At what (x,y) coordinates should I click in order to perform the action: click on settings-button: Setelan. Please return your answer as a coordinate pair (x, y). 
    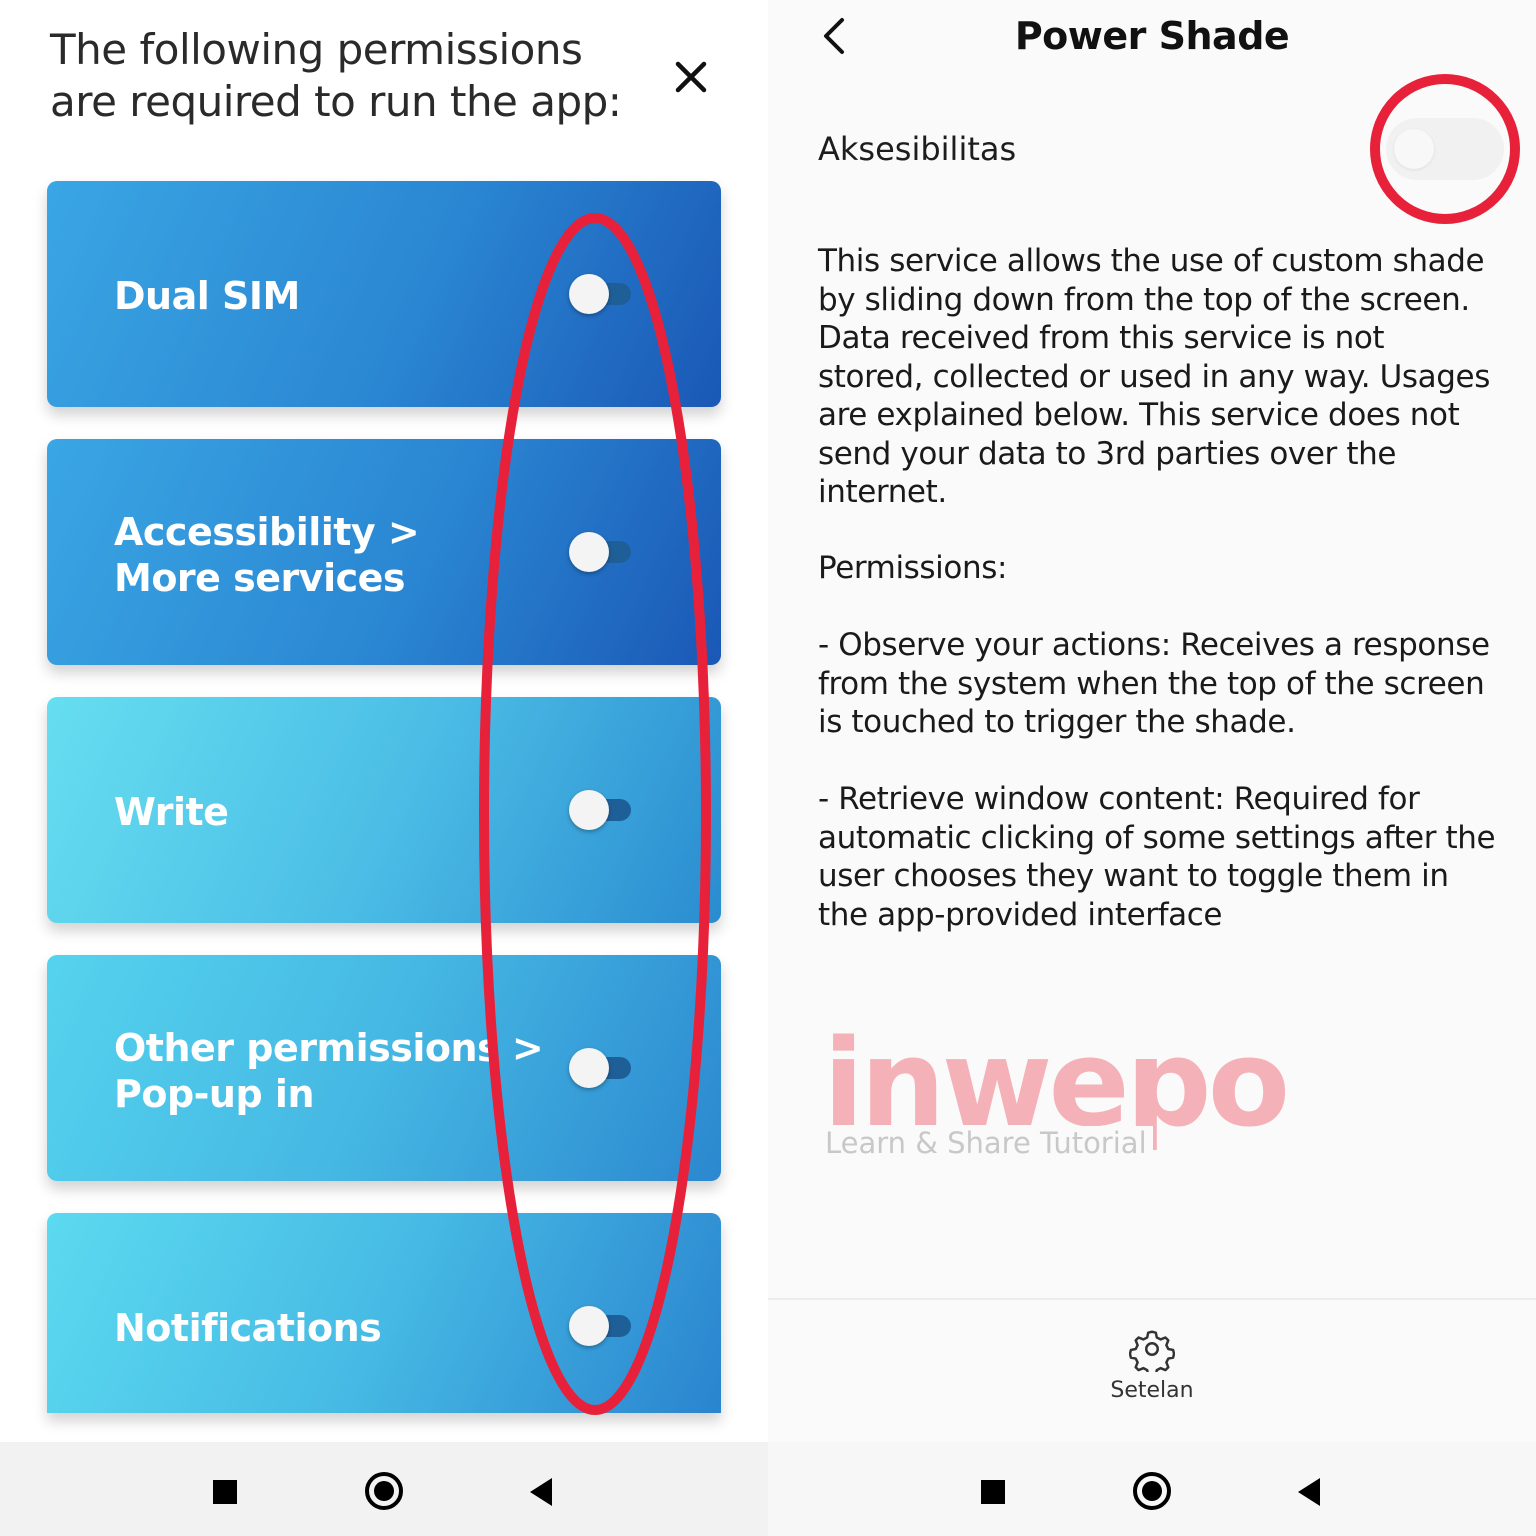
    Looking at the image, I should click on (1152, 1365).